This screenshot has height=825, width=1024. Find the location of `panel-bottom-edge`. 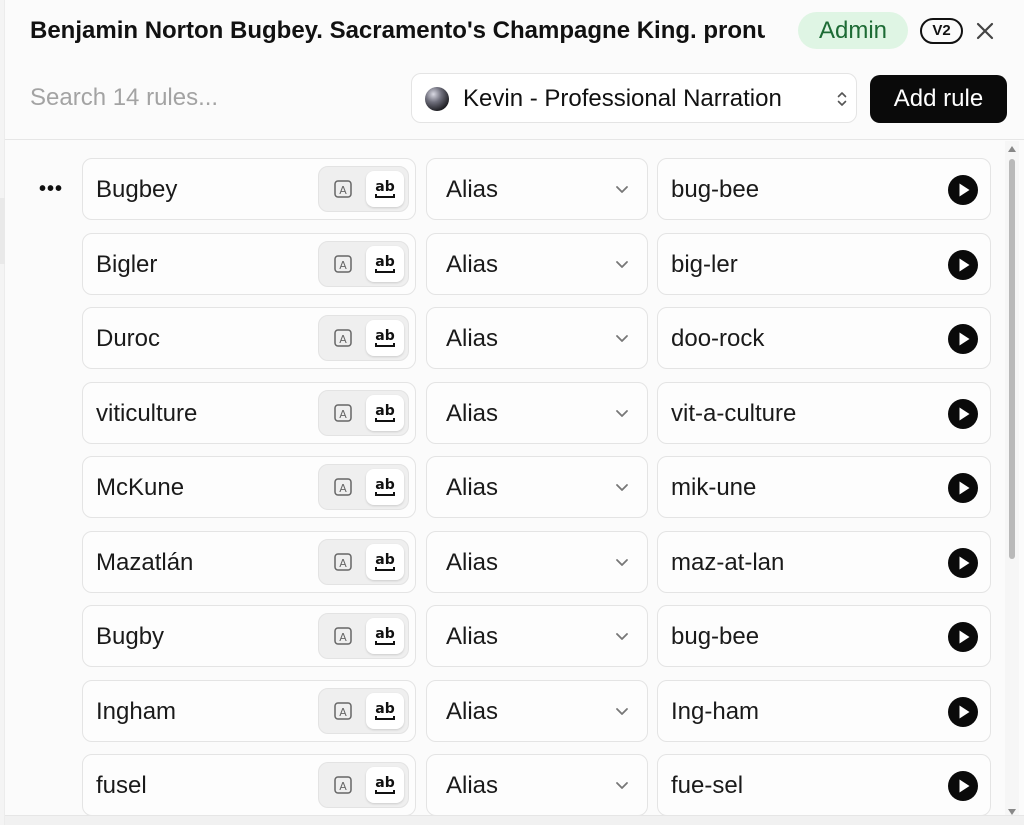

panel-bottom-edge is located at coordinates (514, 820).